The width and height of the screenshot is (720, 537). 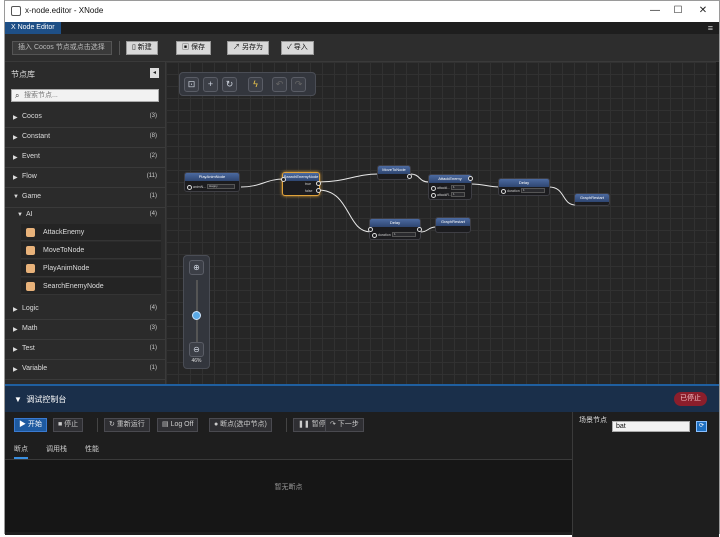 I want to click on node-play-anim: PlayAnimNode animN... Happy, so click(x=212, y=182).